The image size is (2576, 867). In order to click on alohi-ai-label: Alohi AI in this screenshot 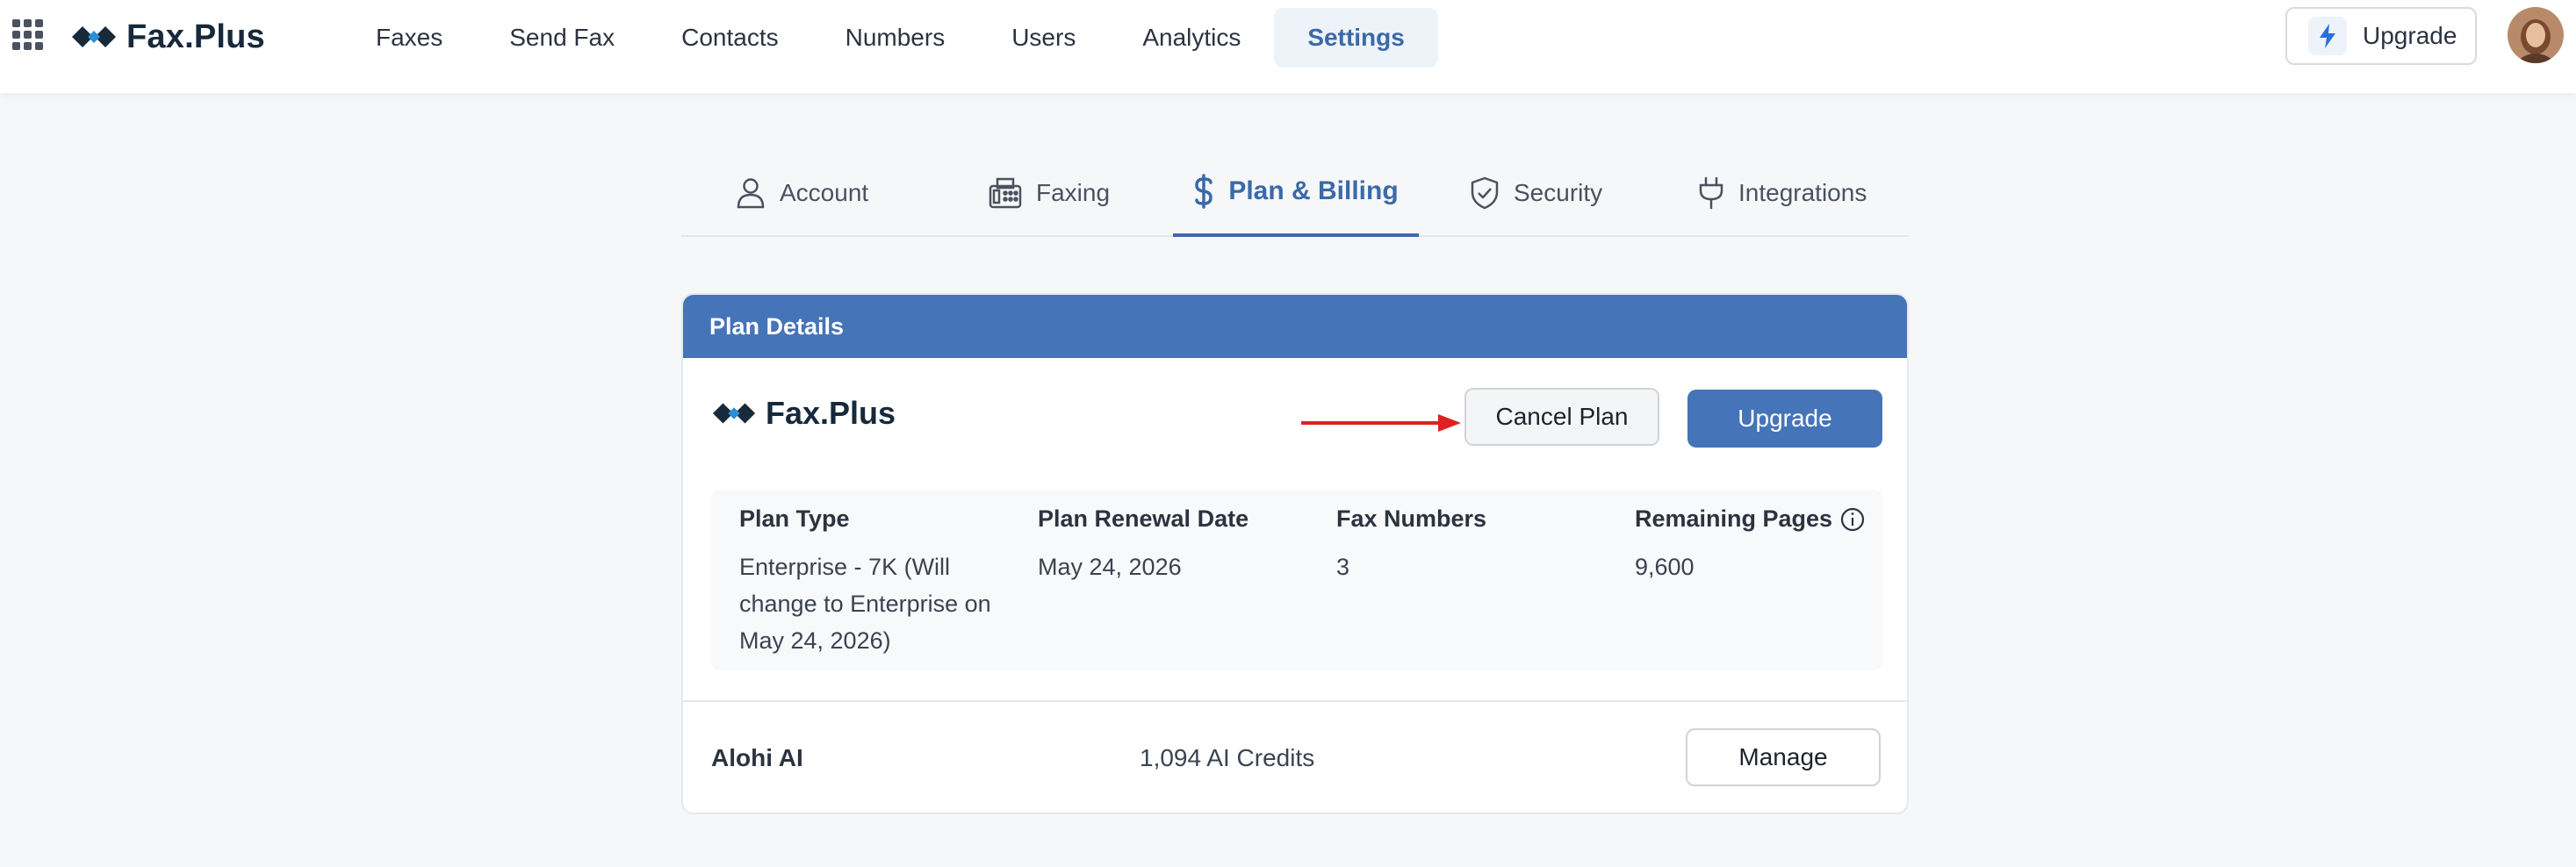, I will do `click(757, 758)`.